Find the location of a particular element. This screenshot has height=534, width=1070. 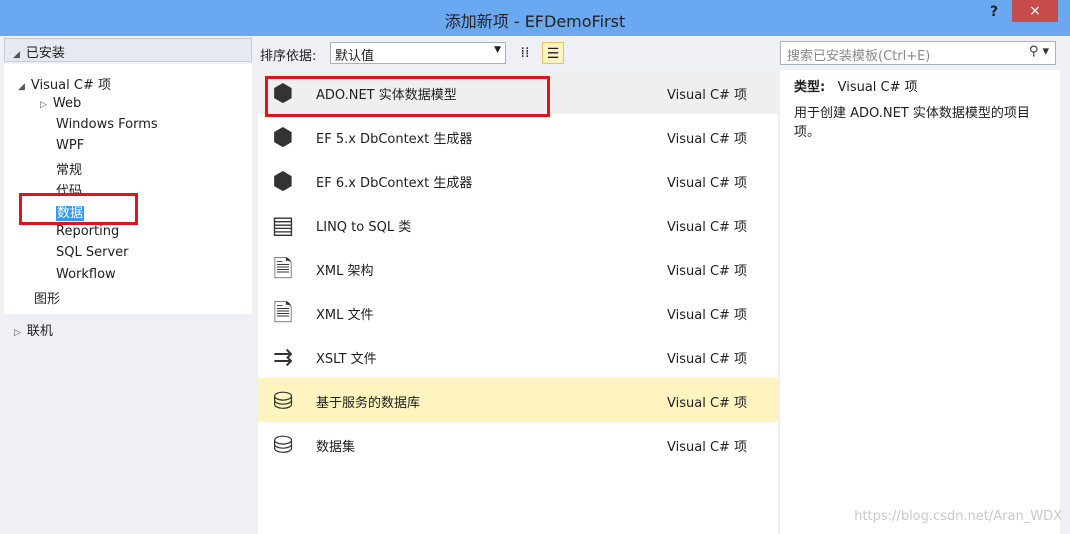

online-node: ▷ 联机 is located at coordinates (33, 329).